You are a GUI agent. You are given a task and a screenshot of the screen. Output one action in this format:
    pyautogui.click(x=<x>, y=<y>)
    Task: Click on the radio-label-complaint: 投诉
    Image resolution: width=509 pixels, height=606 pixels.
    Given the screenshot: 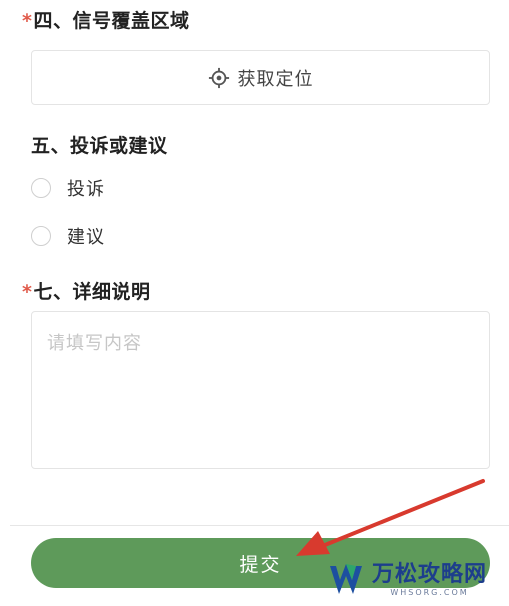 What is the action you would take?
    pyautogui.click(x=86, y=189)
    